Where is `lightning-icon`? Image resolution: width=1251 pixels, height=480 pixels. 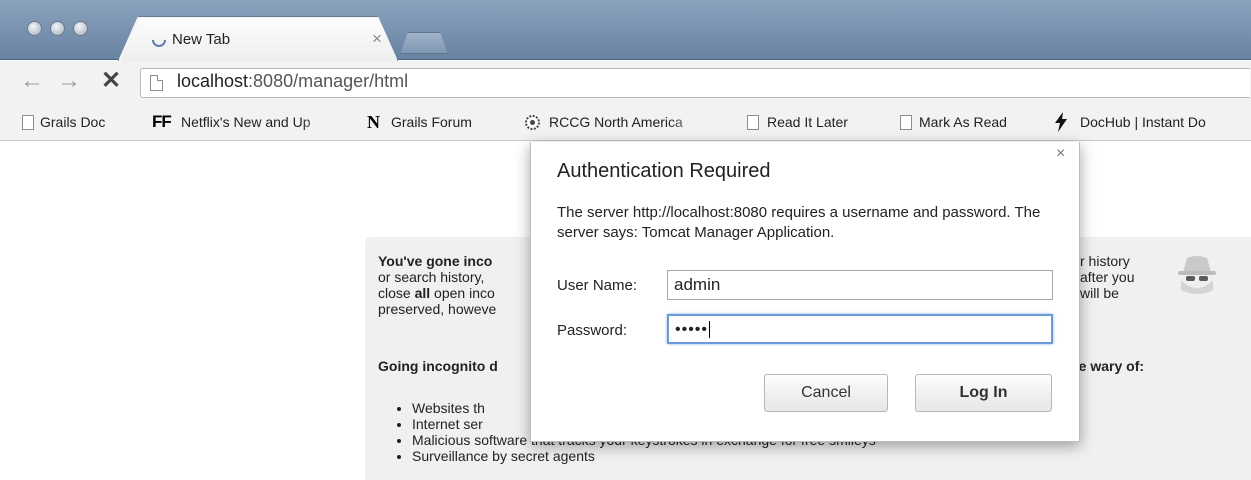 lightning-icon is located at coordinates (1061, 122).